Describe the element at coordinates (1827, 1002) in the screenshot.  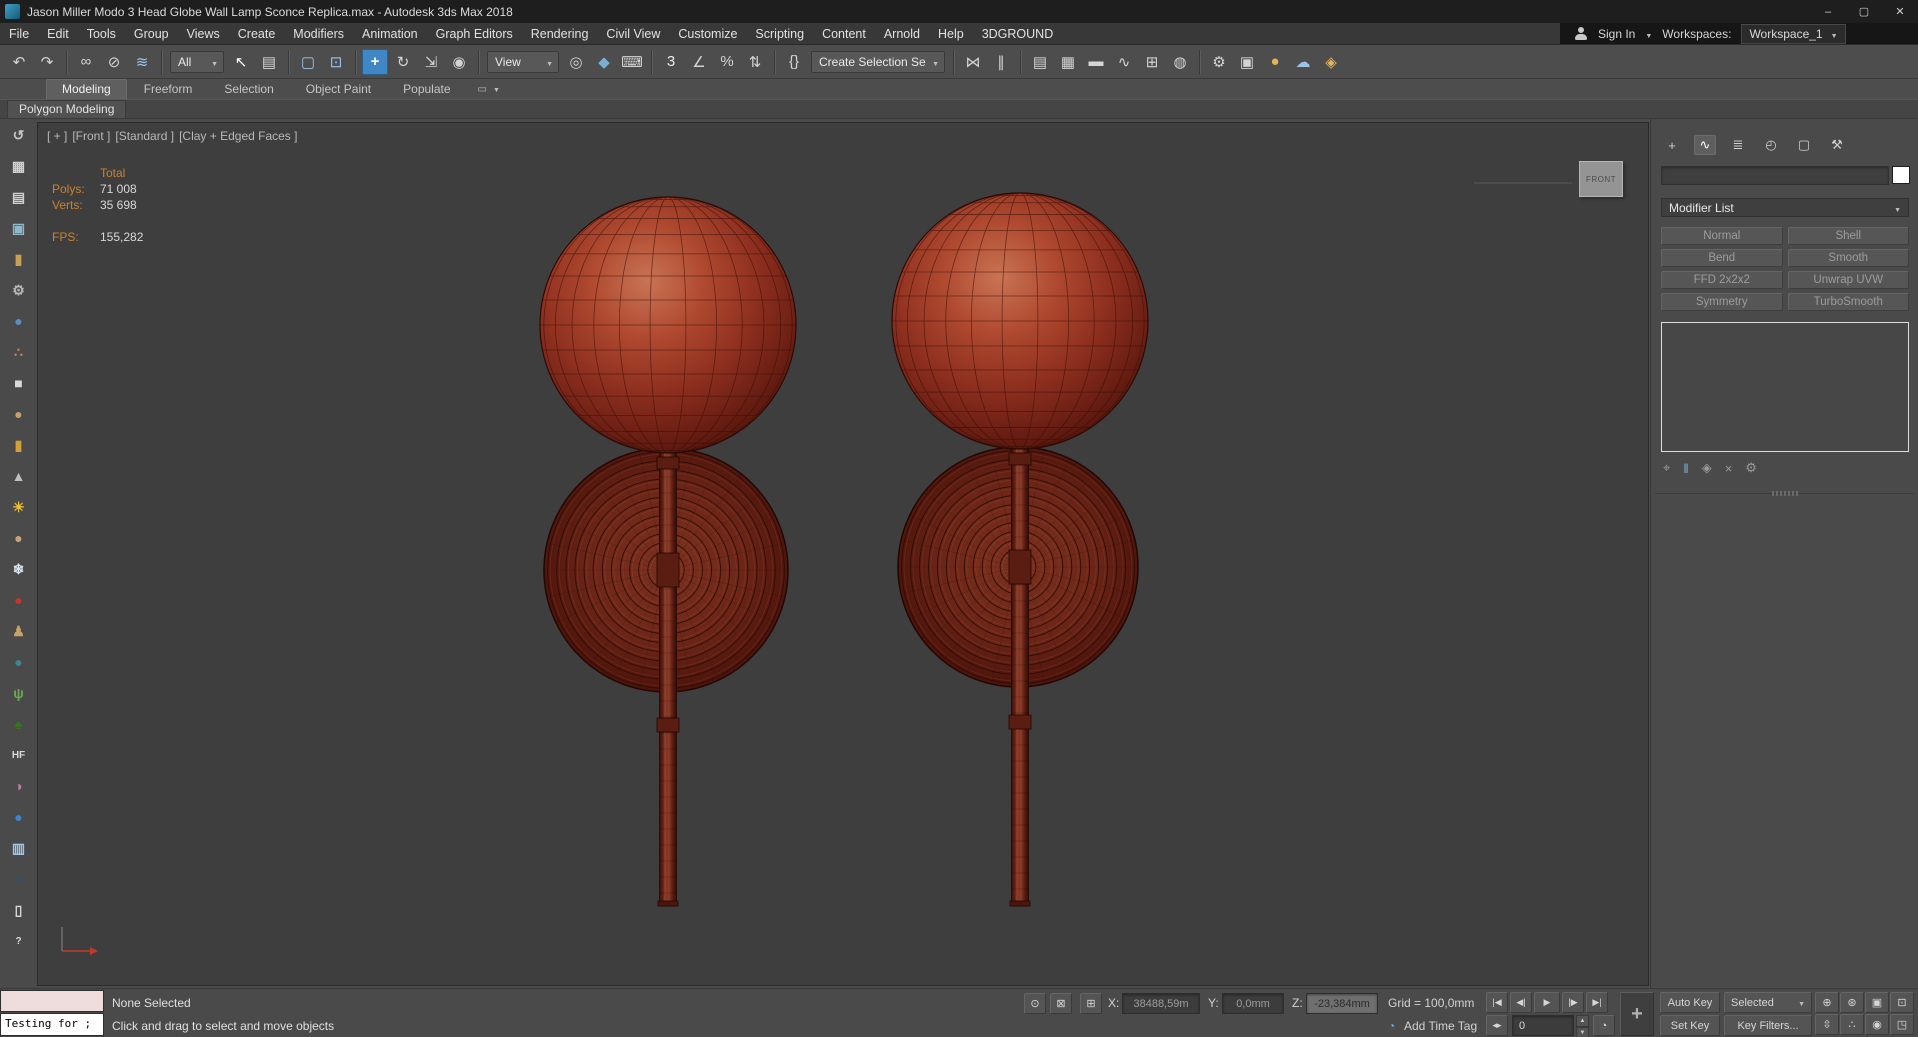
I see `zoom-button: ⊕` at that location.